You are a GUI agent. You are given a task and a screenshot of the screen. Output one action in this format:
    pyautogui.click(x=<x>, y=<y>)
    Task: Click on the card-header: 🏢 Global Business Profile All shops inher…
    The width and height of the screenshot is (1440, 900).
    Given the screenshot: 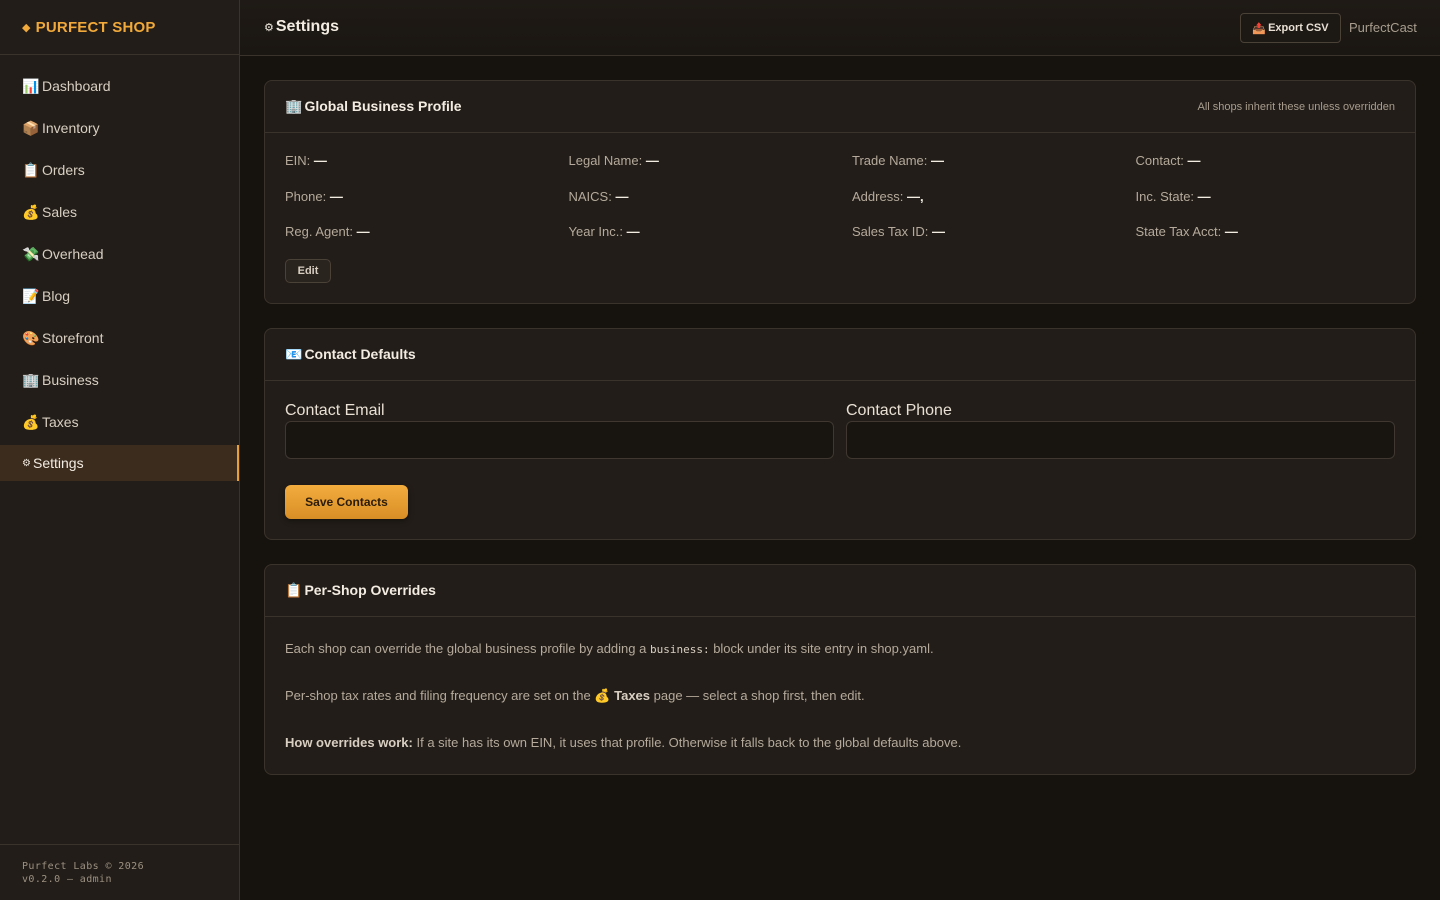 What is the action you would take?
    pyautogui.click(x=840, y=107)
    